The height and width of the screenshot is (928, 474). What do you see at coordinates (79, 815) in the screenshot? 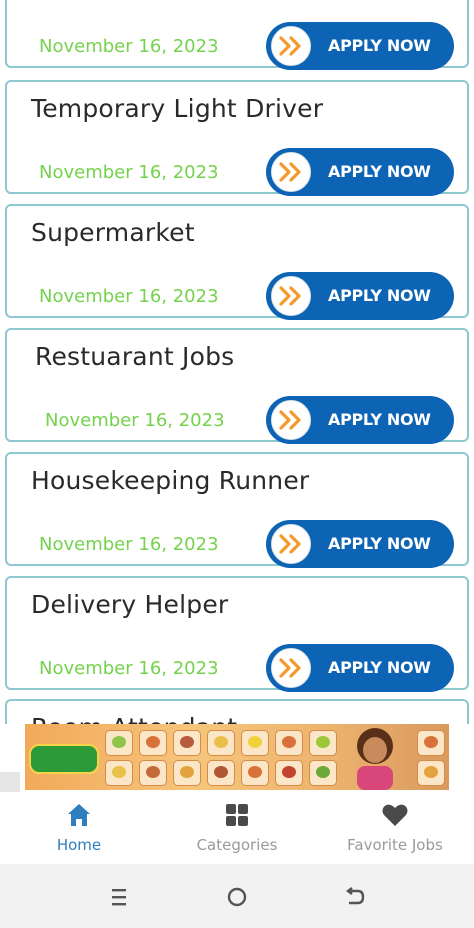
I see `home-icon` at bounding box center [79, 815].